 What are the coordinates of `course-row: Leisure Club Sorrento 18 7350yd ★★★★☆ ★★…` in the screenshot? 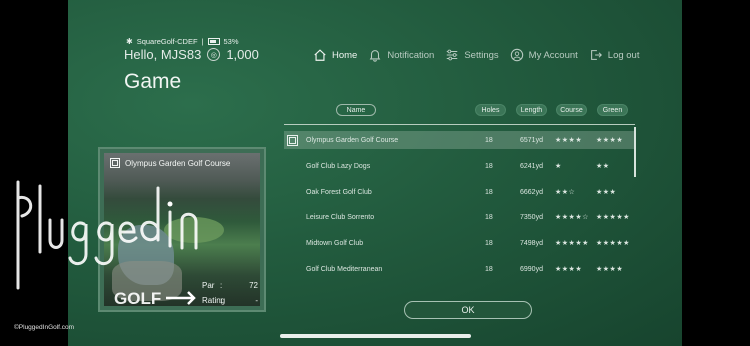 It's located at (459, 217).